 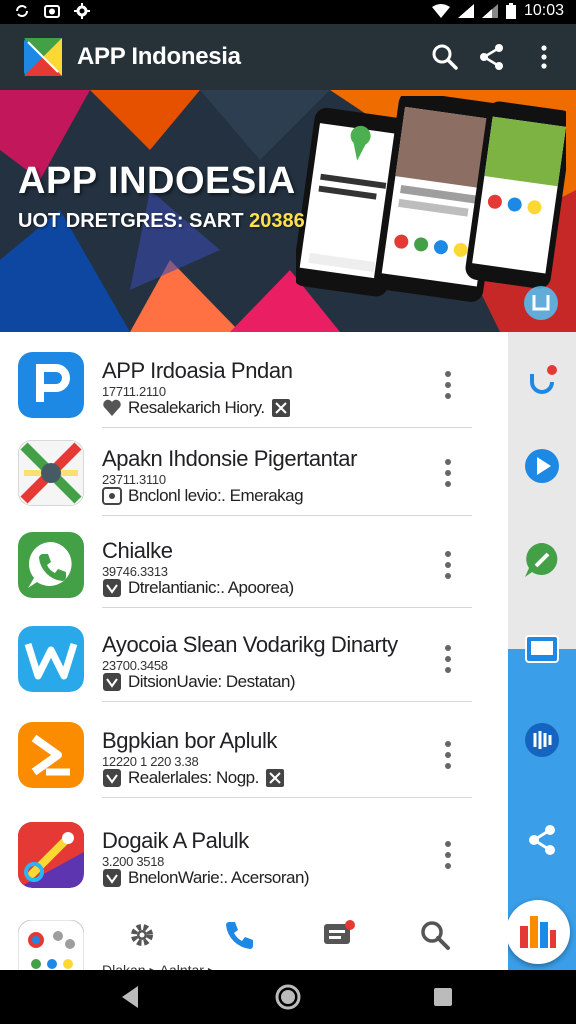 What do you see at coordinates (51, 855) in the screenshot?
I see `app-icon-tools` at bounding box center [51, 855].